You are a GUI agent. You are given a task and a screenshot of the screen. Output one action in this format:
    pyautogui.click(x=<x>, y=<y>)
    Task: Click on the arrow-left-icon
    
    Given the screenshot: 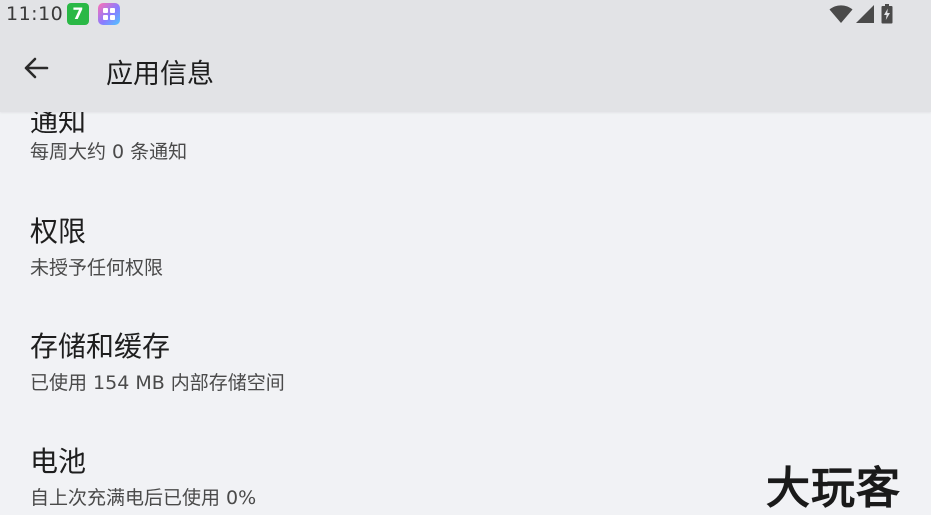 What is the action you would take?
    pyautogui.click(x=36, y=68)
    